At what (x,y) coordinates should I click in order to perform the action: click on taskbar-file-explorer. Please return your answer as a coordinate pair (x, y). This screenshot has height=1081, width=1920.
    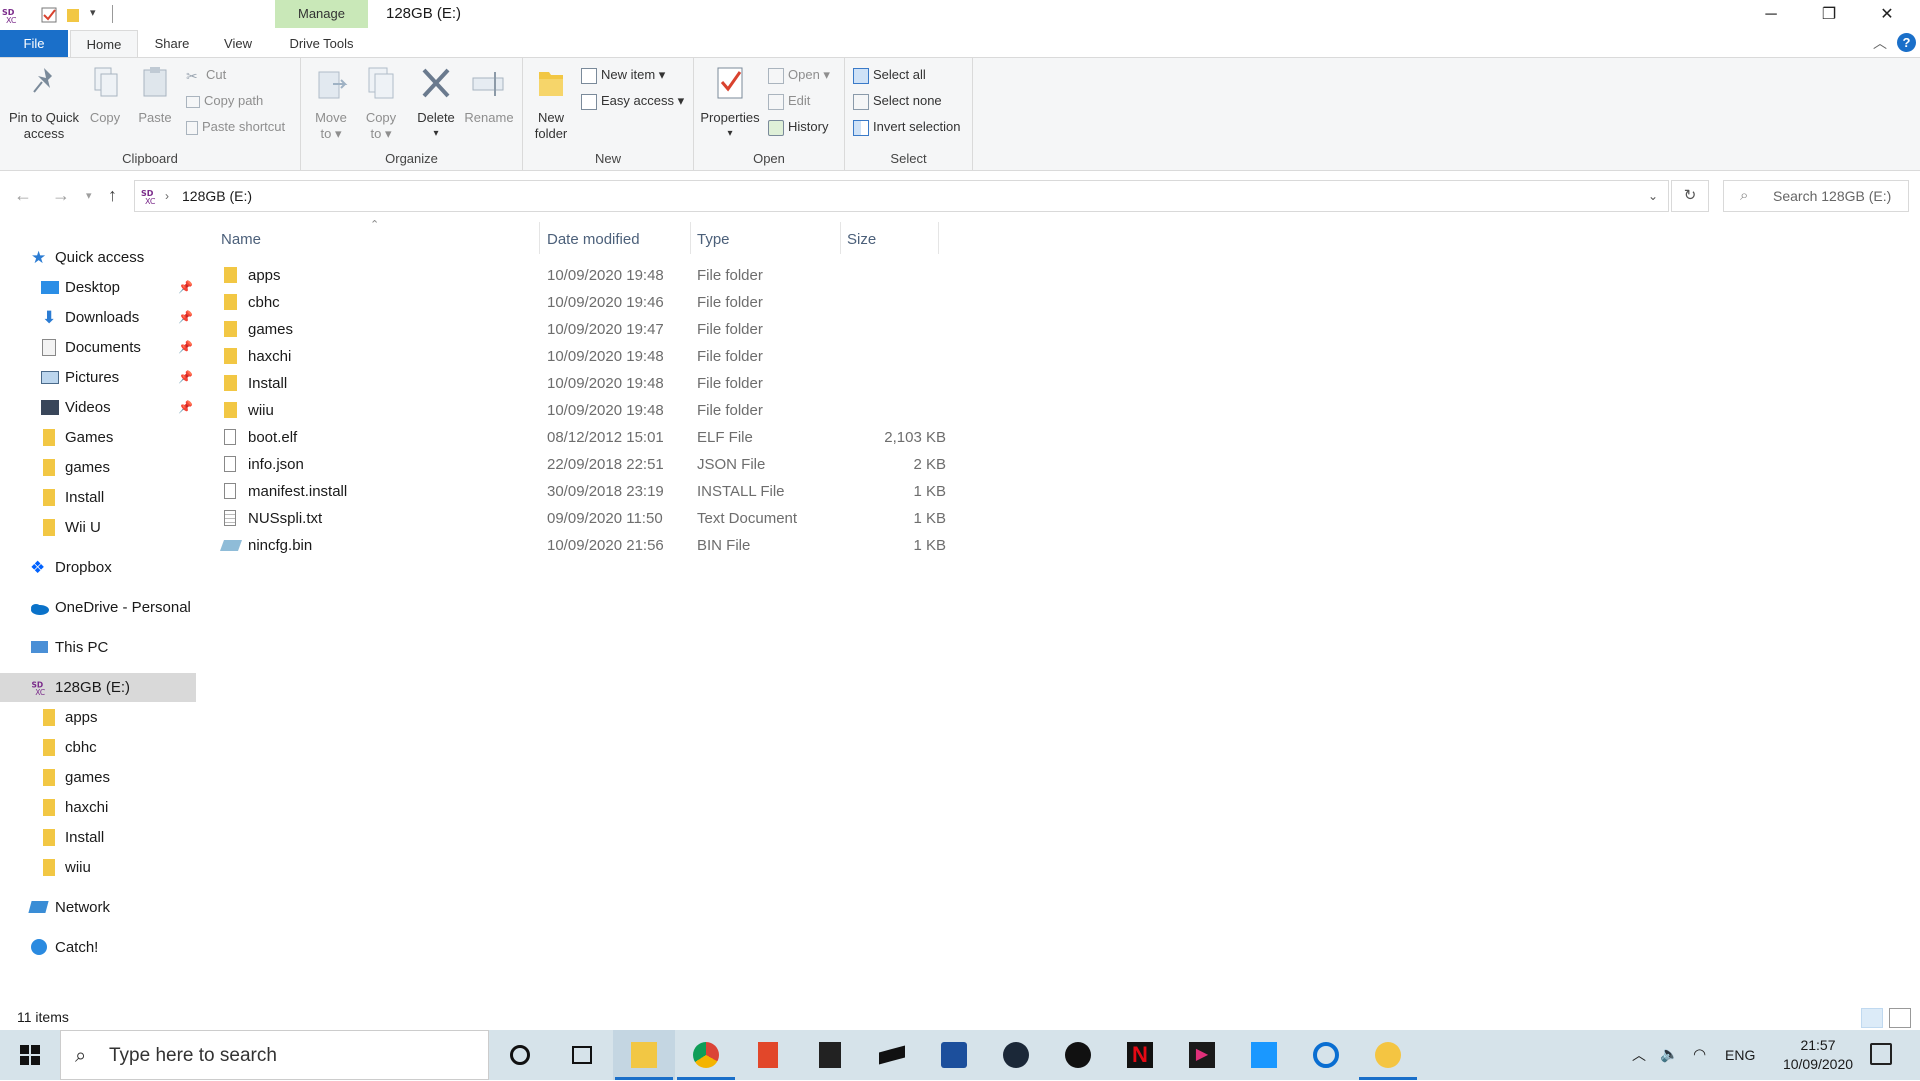
    Looking at the image, I should click on (644, 1055).